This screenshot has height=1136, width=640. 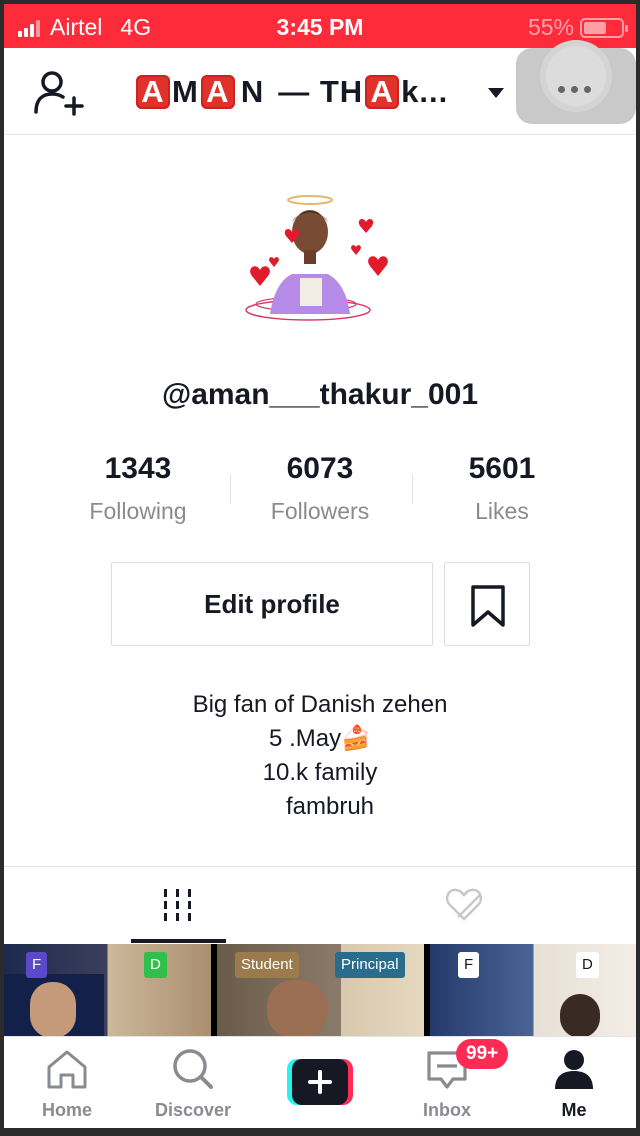 What do you see at coordinates (138, 468) in the screenshot?
I see `following-count: 1343` at bounding box center [138, 468].